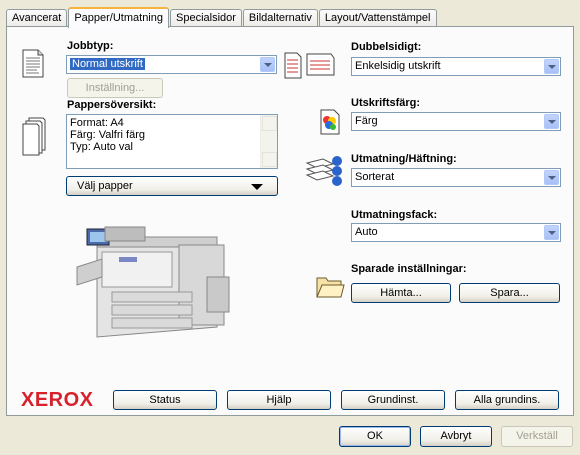 Image resolution: width=580 pixels, height=455 pixels. What do you see at coordinates (309, 65) in the screenshot?
I see `duplex-icon` at bounding box center [309, 65].